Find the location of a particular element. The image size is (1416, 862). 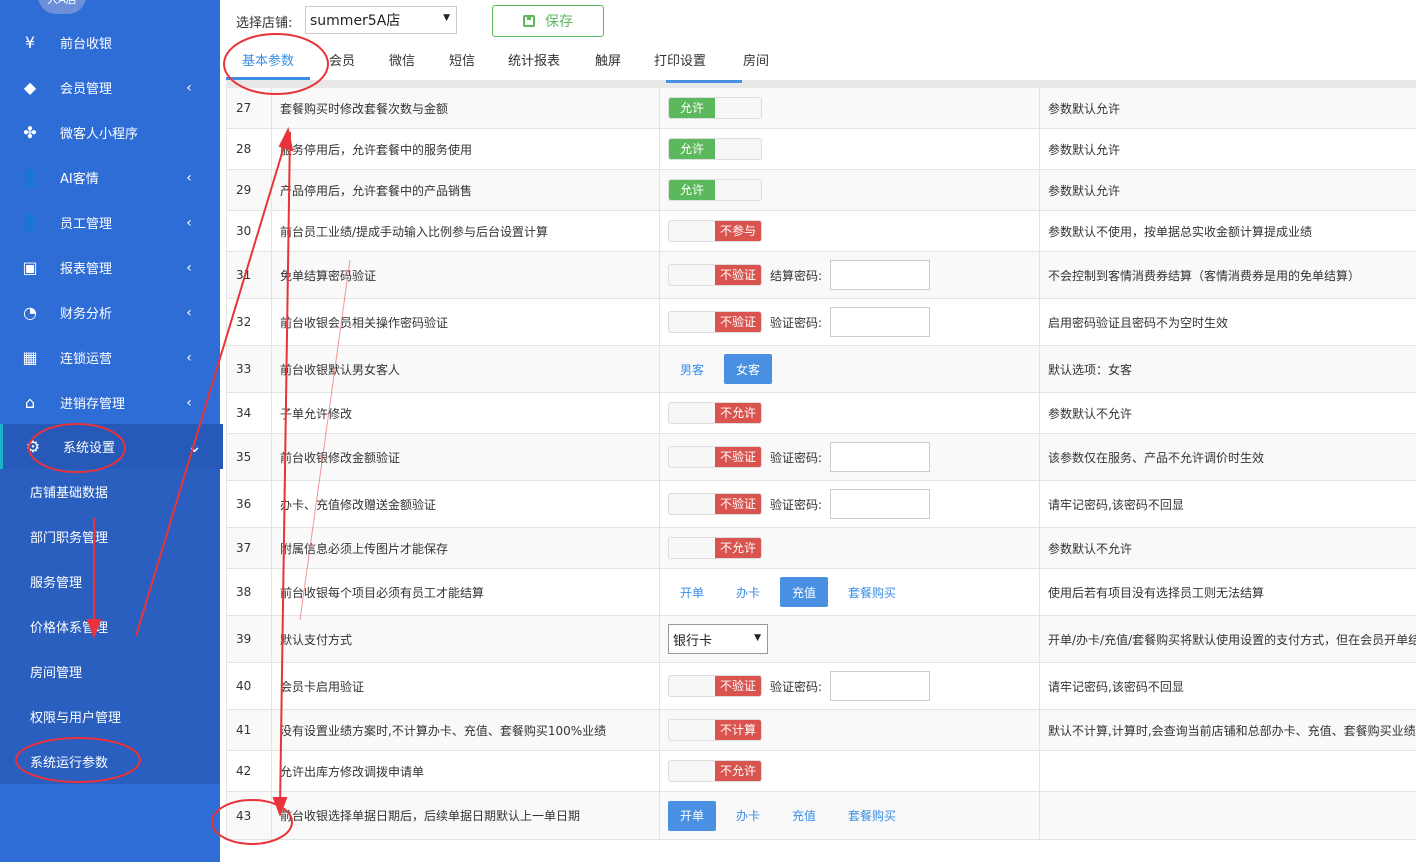

home-icon: ⌂ is located at coordinates (30, 402).